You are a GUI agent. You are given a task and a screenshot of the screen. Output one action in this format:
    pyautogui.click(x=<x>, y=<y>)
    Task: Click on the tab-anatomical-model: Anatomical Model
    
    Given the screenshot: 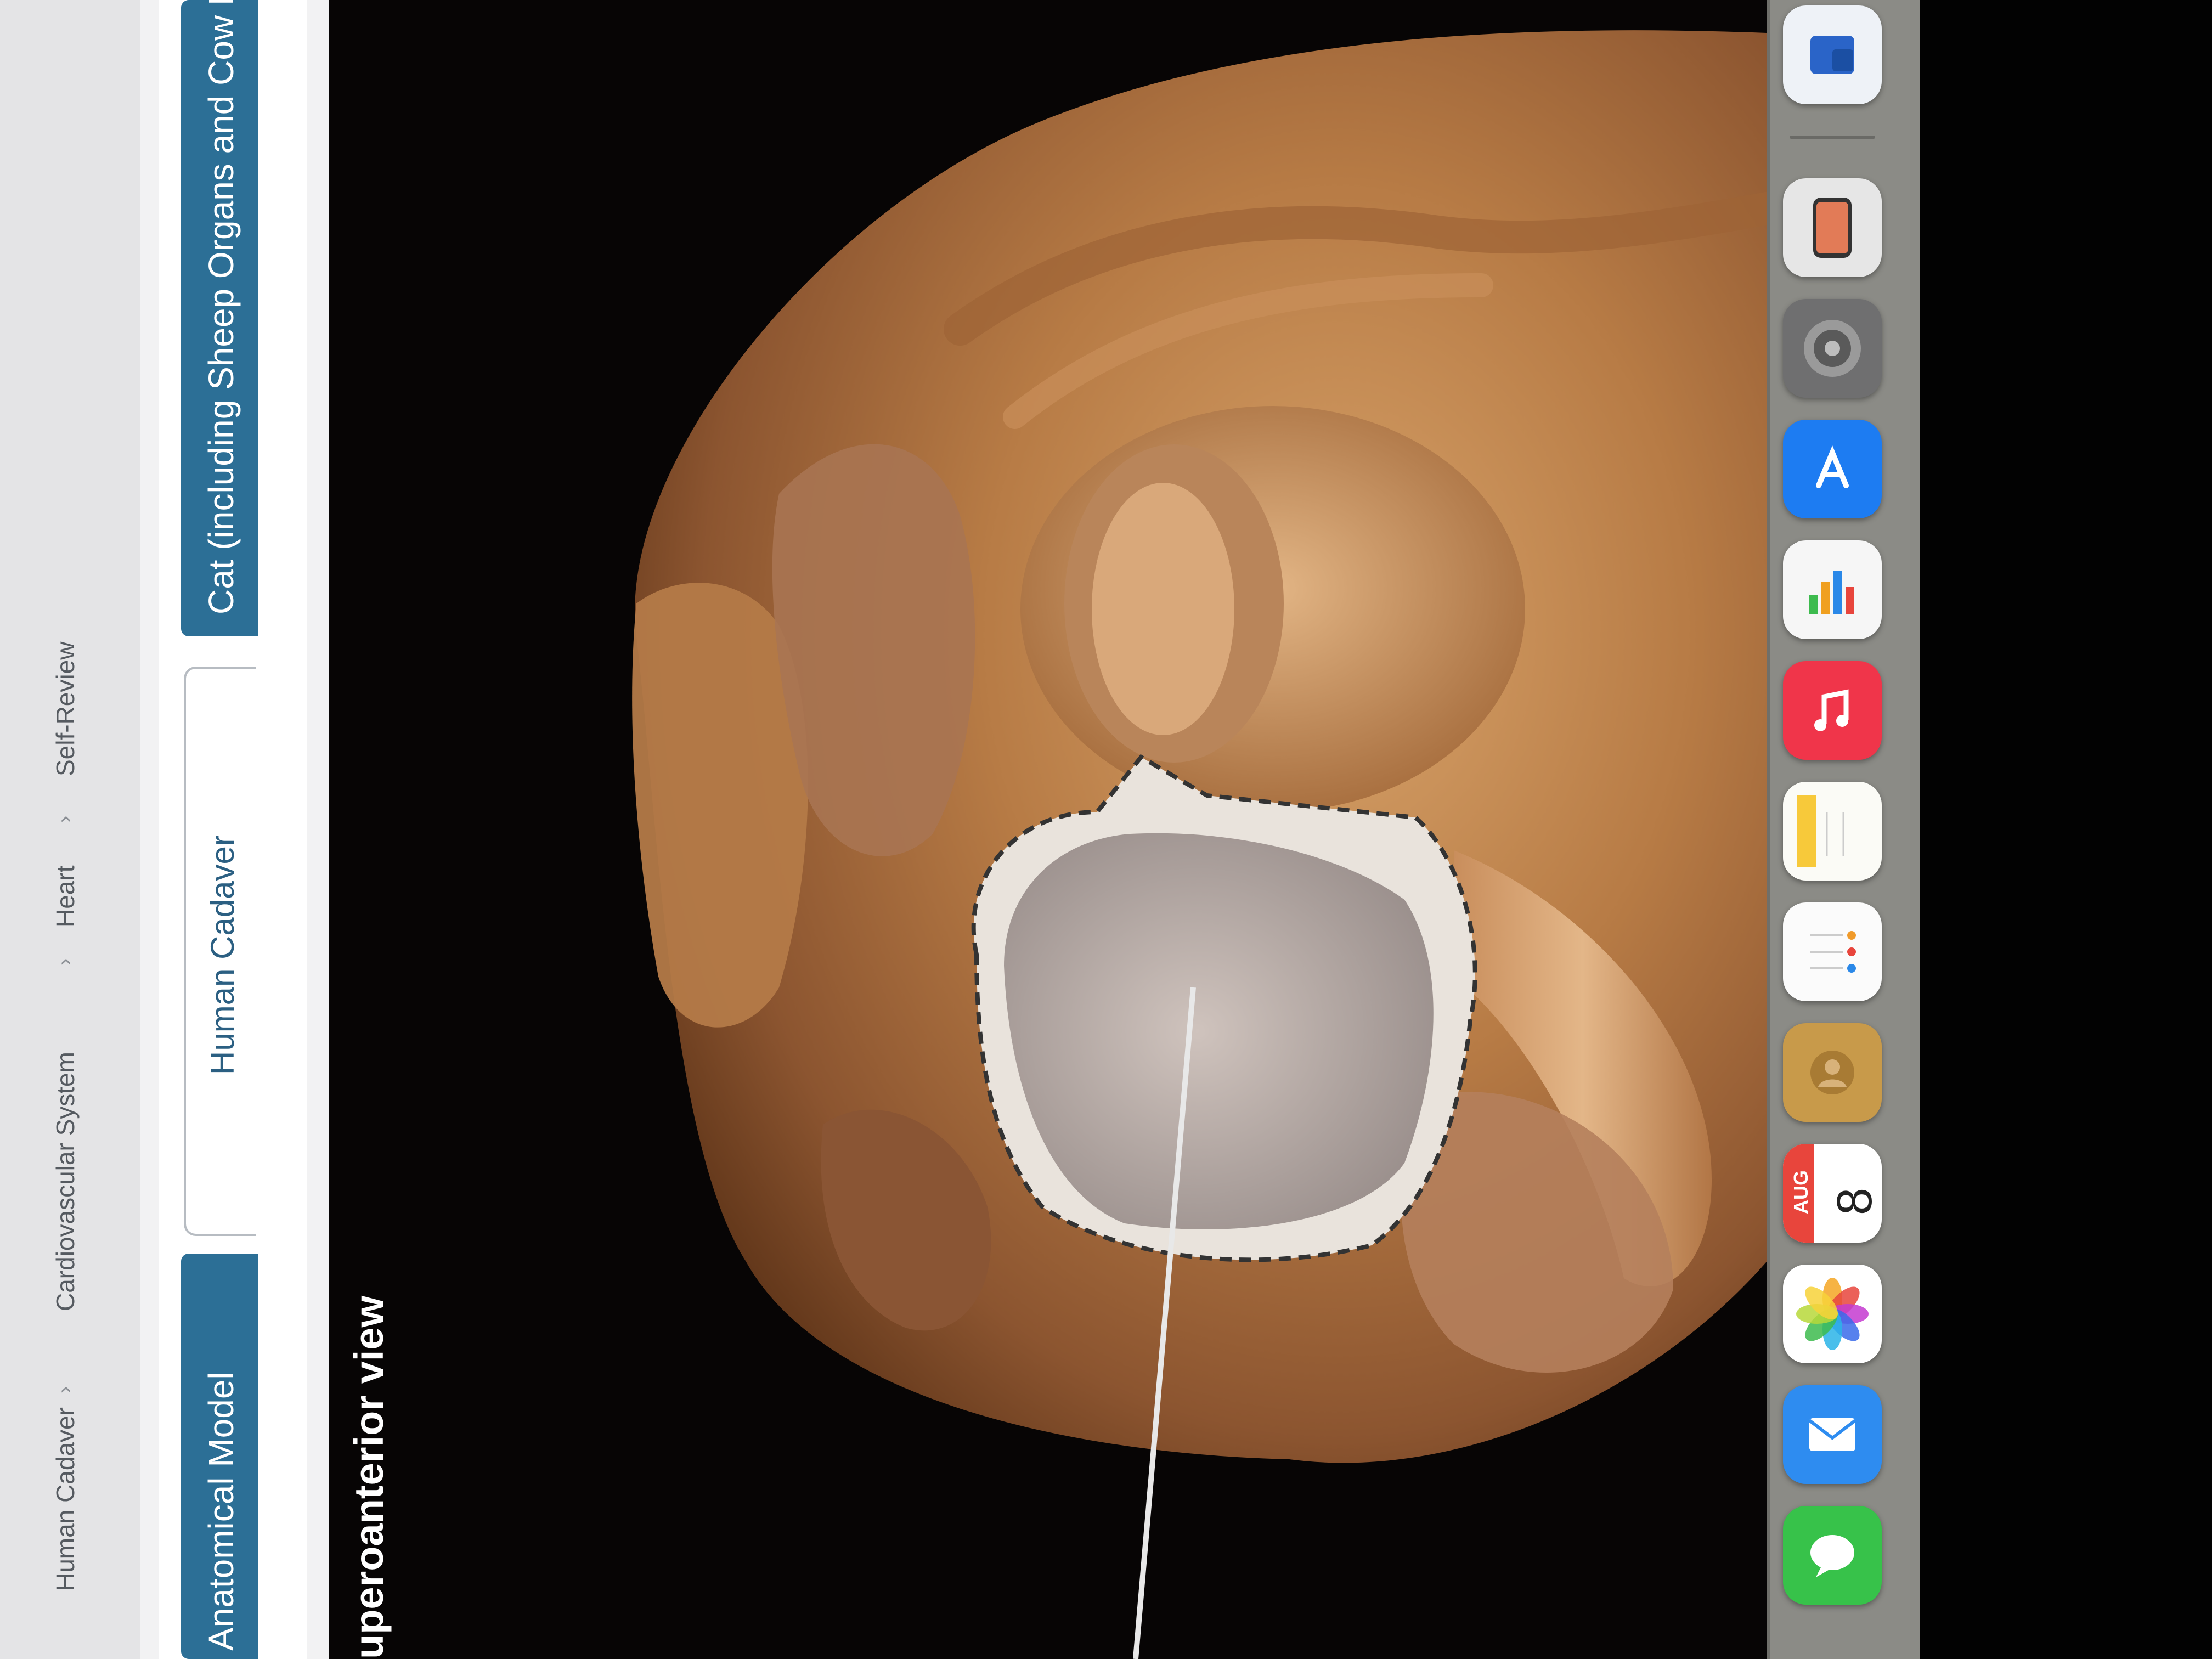 What is the action you would take?
    pyautogui.click(x=219, y=1456)
    